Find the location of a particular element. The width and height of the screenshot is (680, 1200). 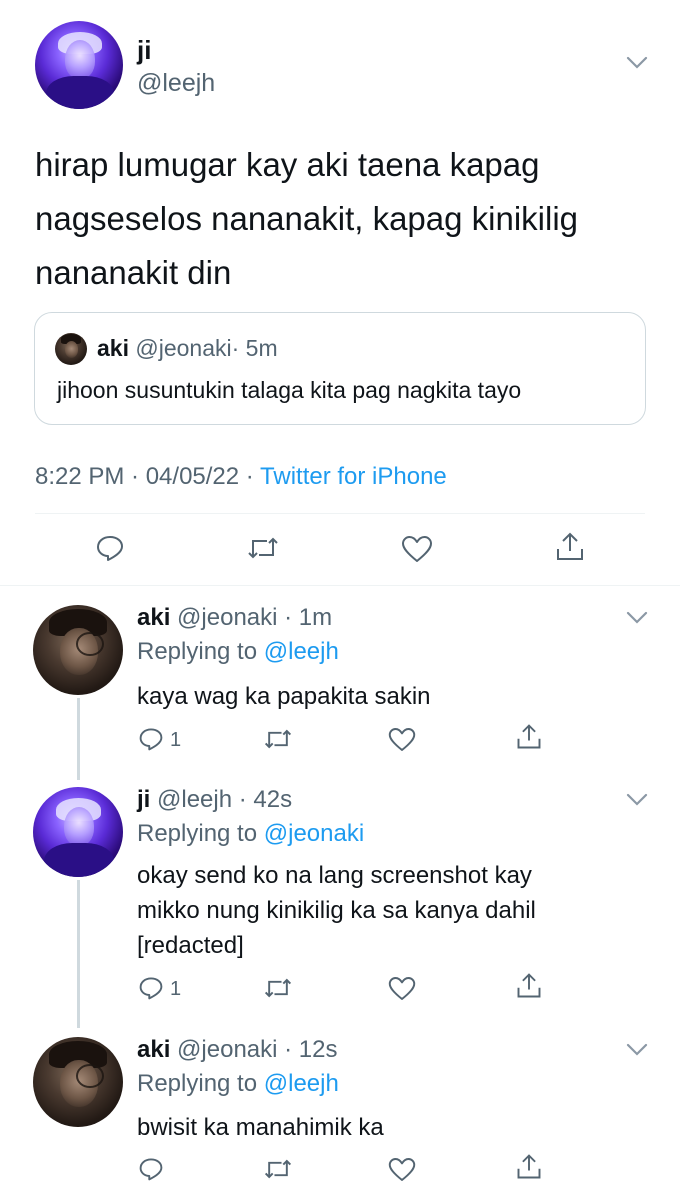

reply-meta: @leejh · 42s is located at coordinates (225, 799).